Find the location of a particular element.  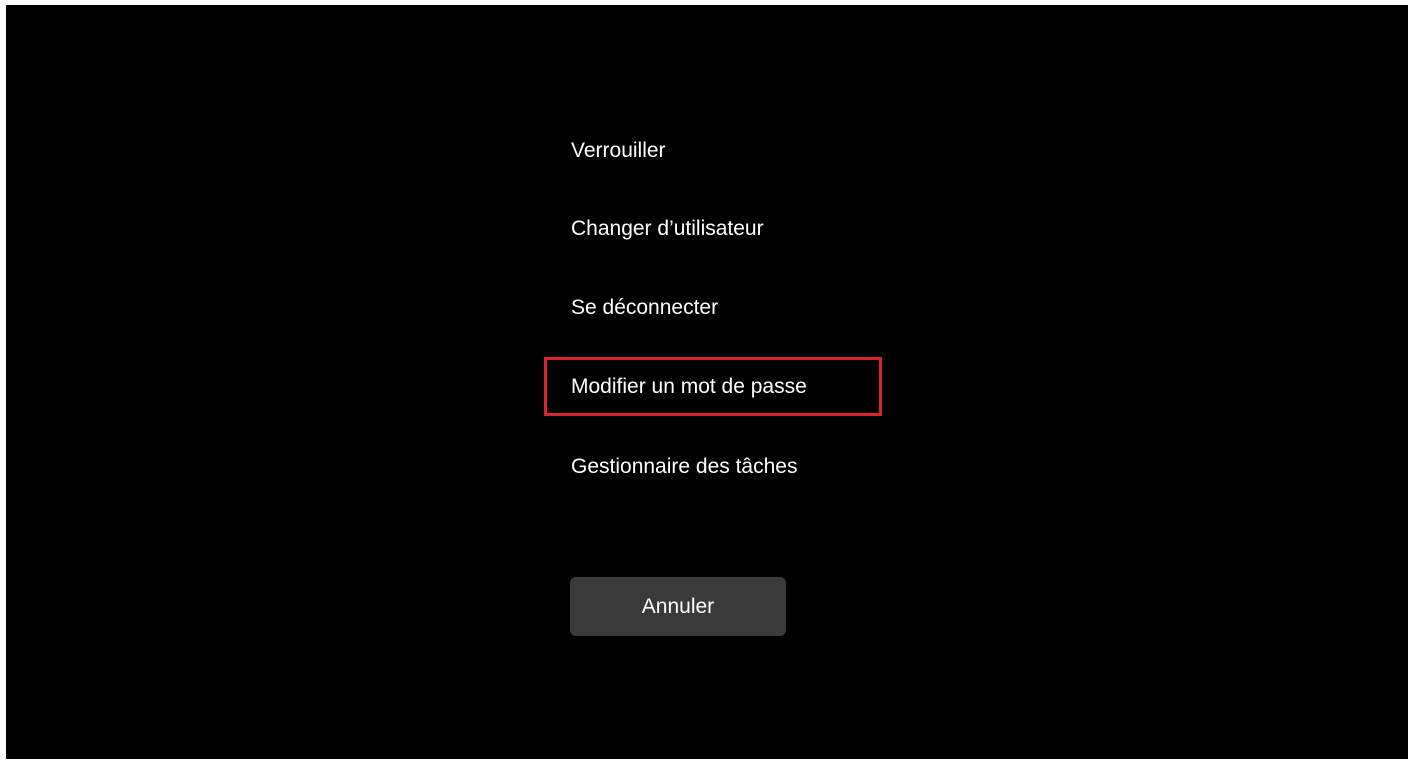

lock-option: Verrouiller is located at coordinates (618, 151).